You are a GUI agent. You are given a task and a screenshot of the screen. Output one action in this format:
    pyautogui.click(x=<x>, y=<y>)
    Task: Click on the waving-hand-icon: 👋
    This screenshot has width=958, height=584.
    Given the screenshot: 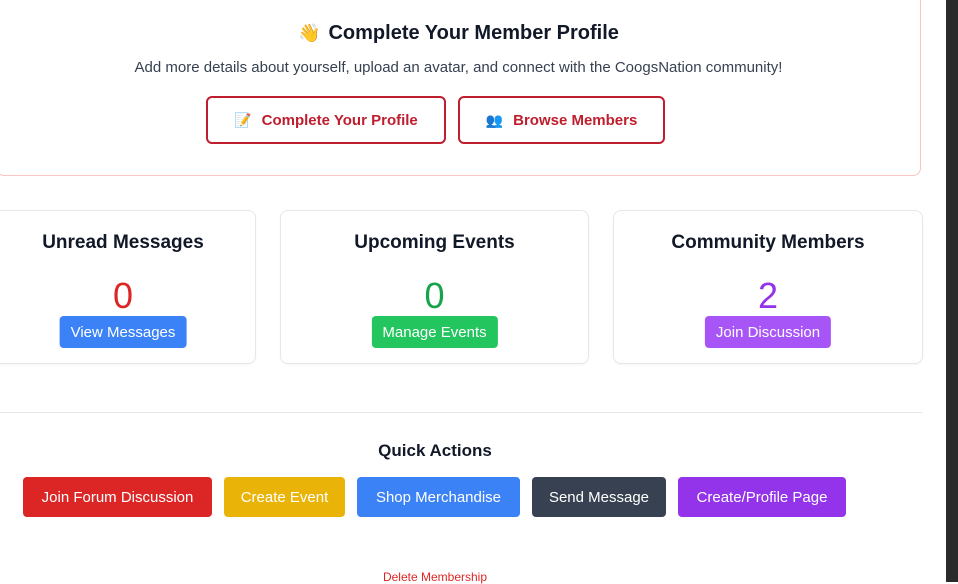 What is the action you would take?
    pyautogui.click(x=309, y=33)
    